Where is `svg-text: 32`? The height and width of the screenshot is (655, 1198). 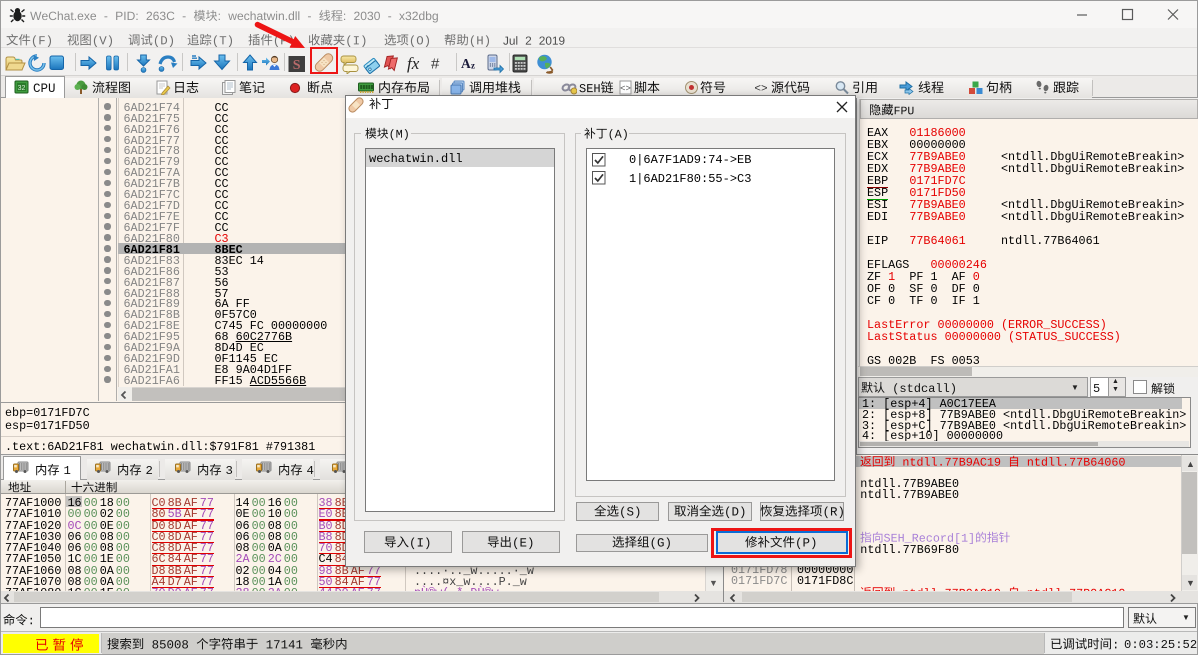
svg-text: 32 is located at coordinates (22, 88).